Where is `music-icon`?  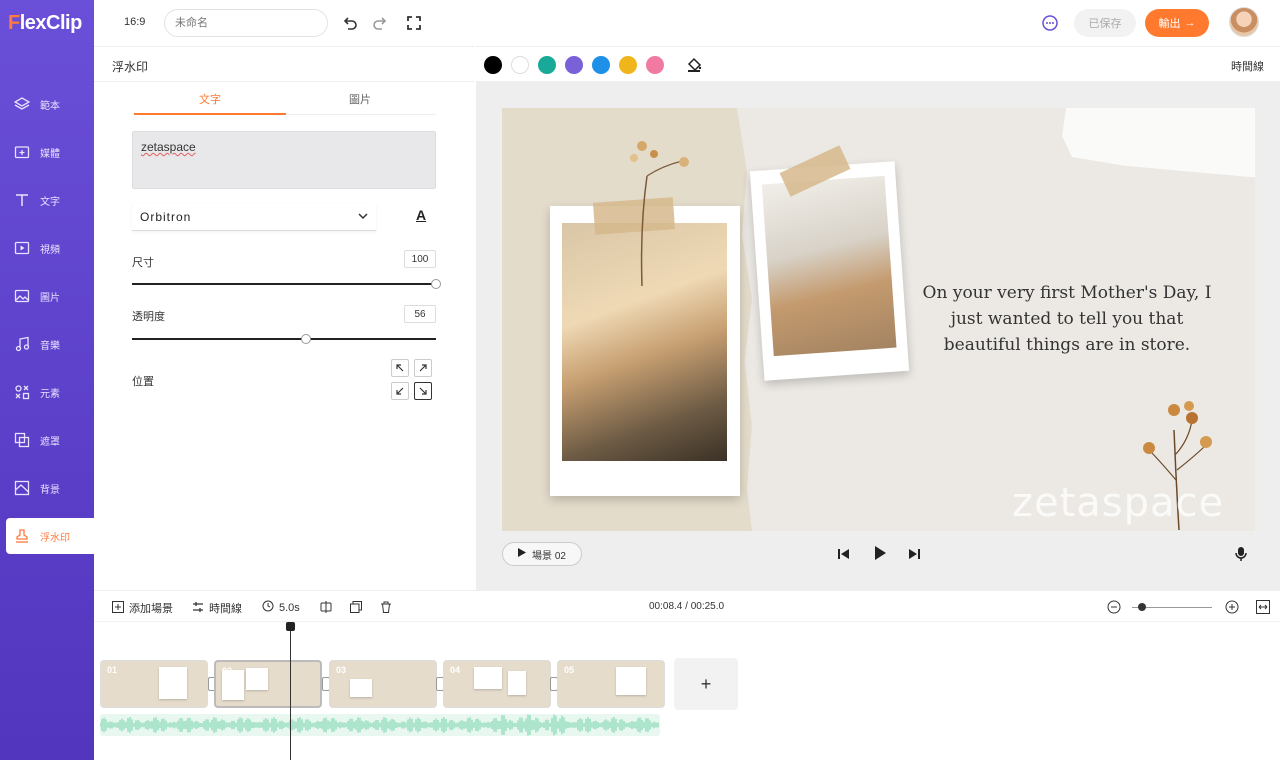 music-icon is located at coordinates (22, 344).